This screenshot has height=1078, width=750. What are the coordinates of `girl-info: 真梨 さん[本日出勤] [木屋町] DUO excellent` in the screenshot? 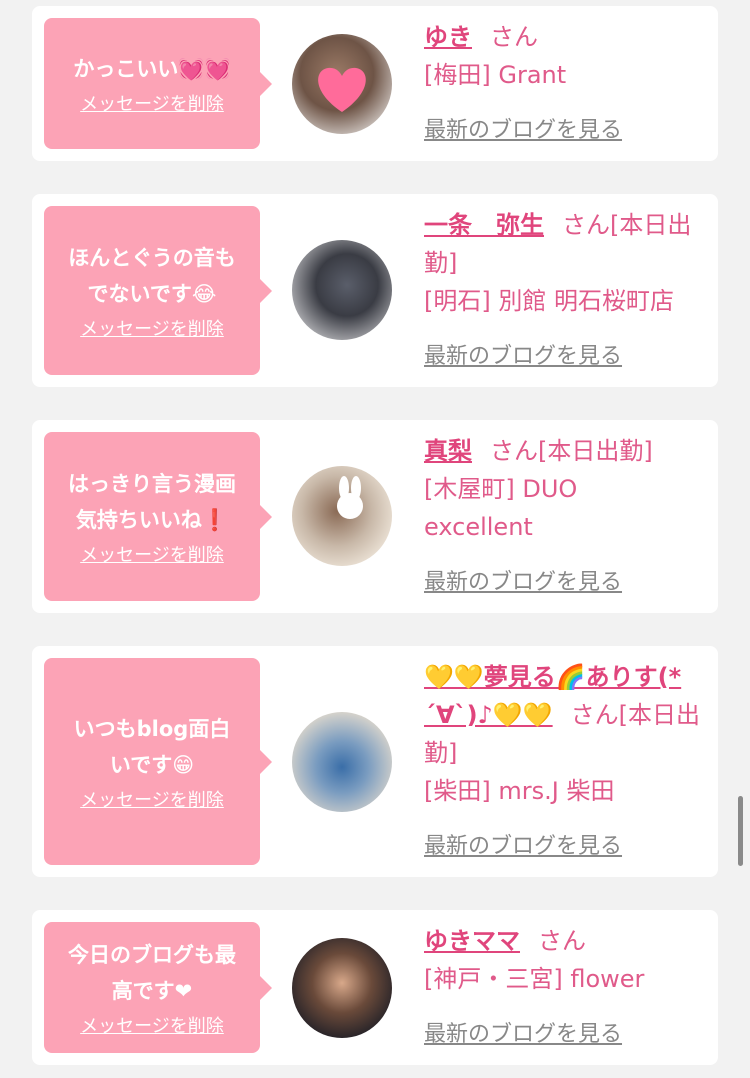 It's located at (566, 489).